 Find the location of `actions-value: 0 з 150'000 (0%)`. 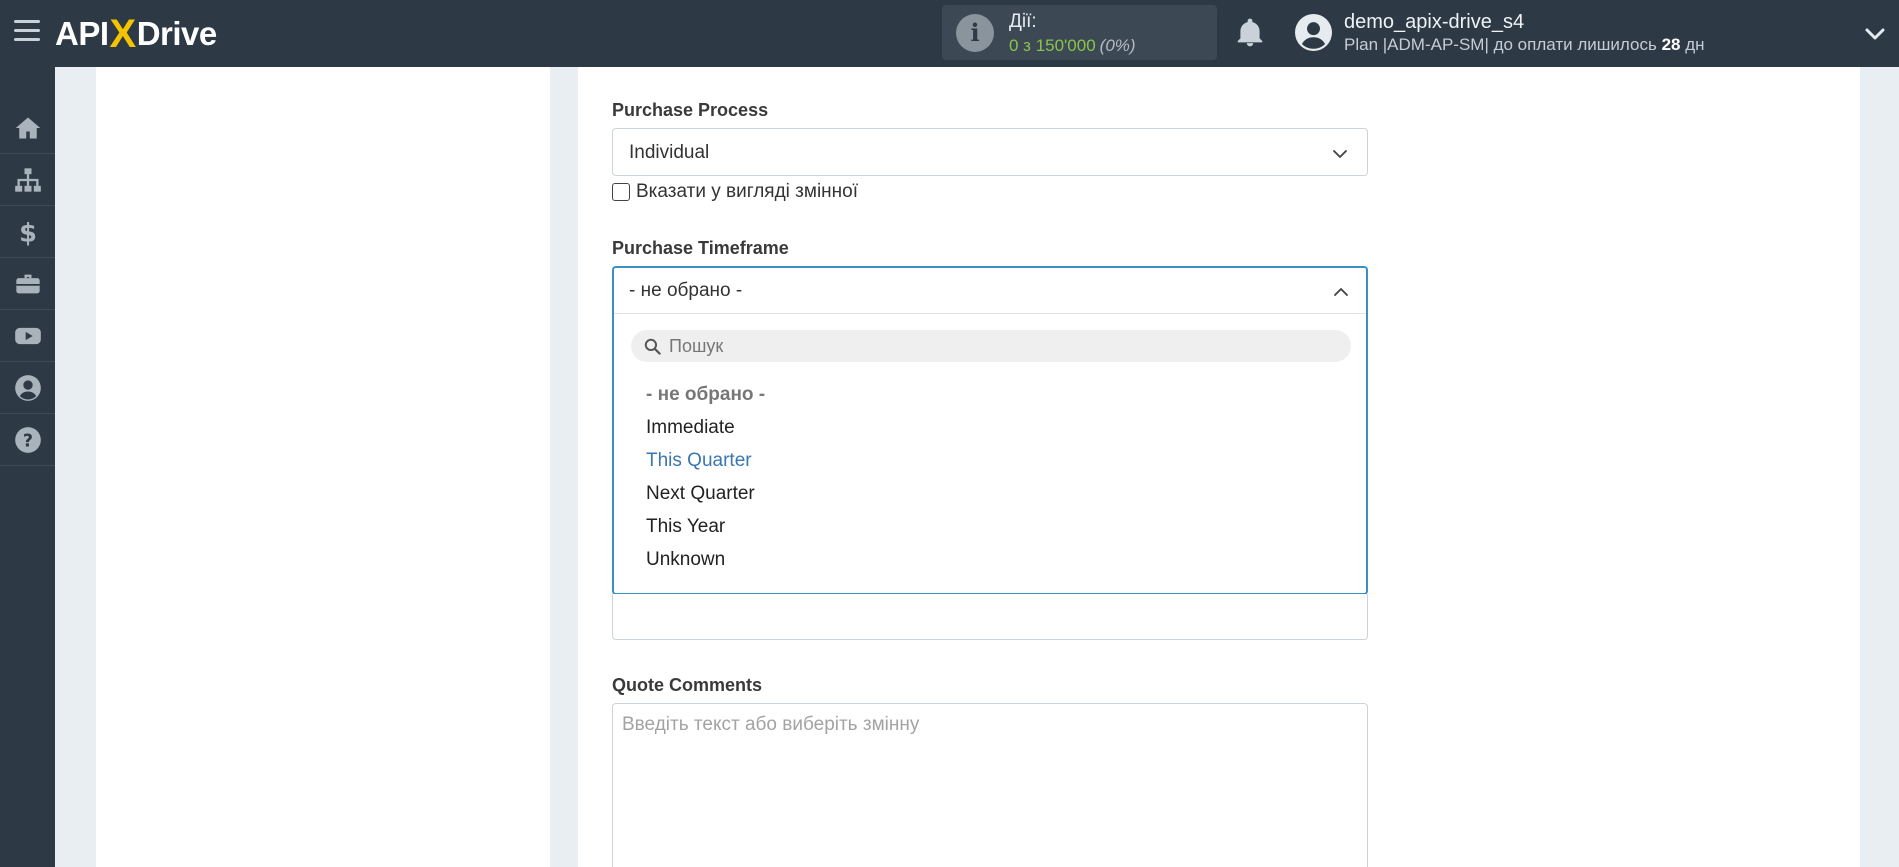

actions-value: 0 з 150'000 (0%) is located at coordinates (1072, 46).